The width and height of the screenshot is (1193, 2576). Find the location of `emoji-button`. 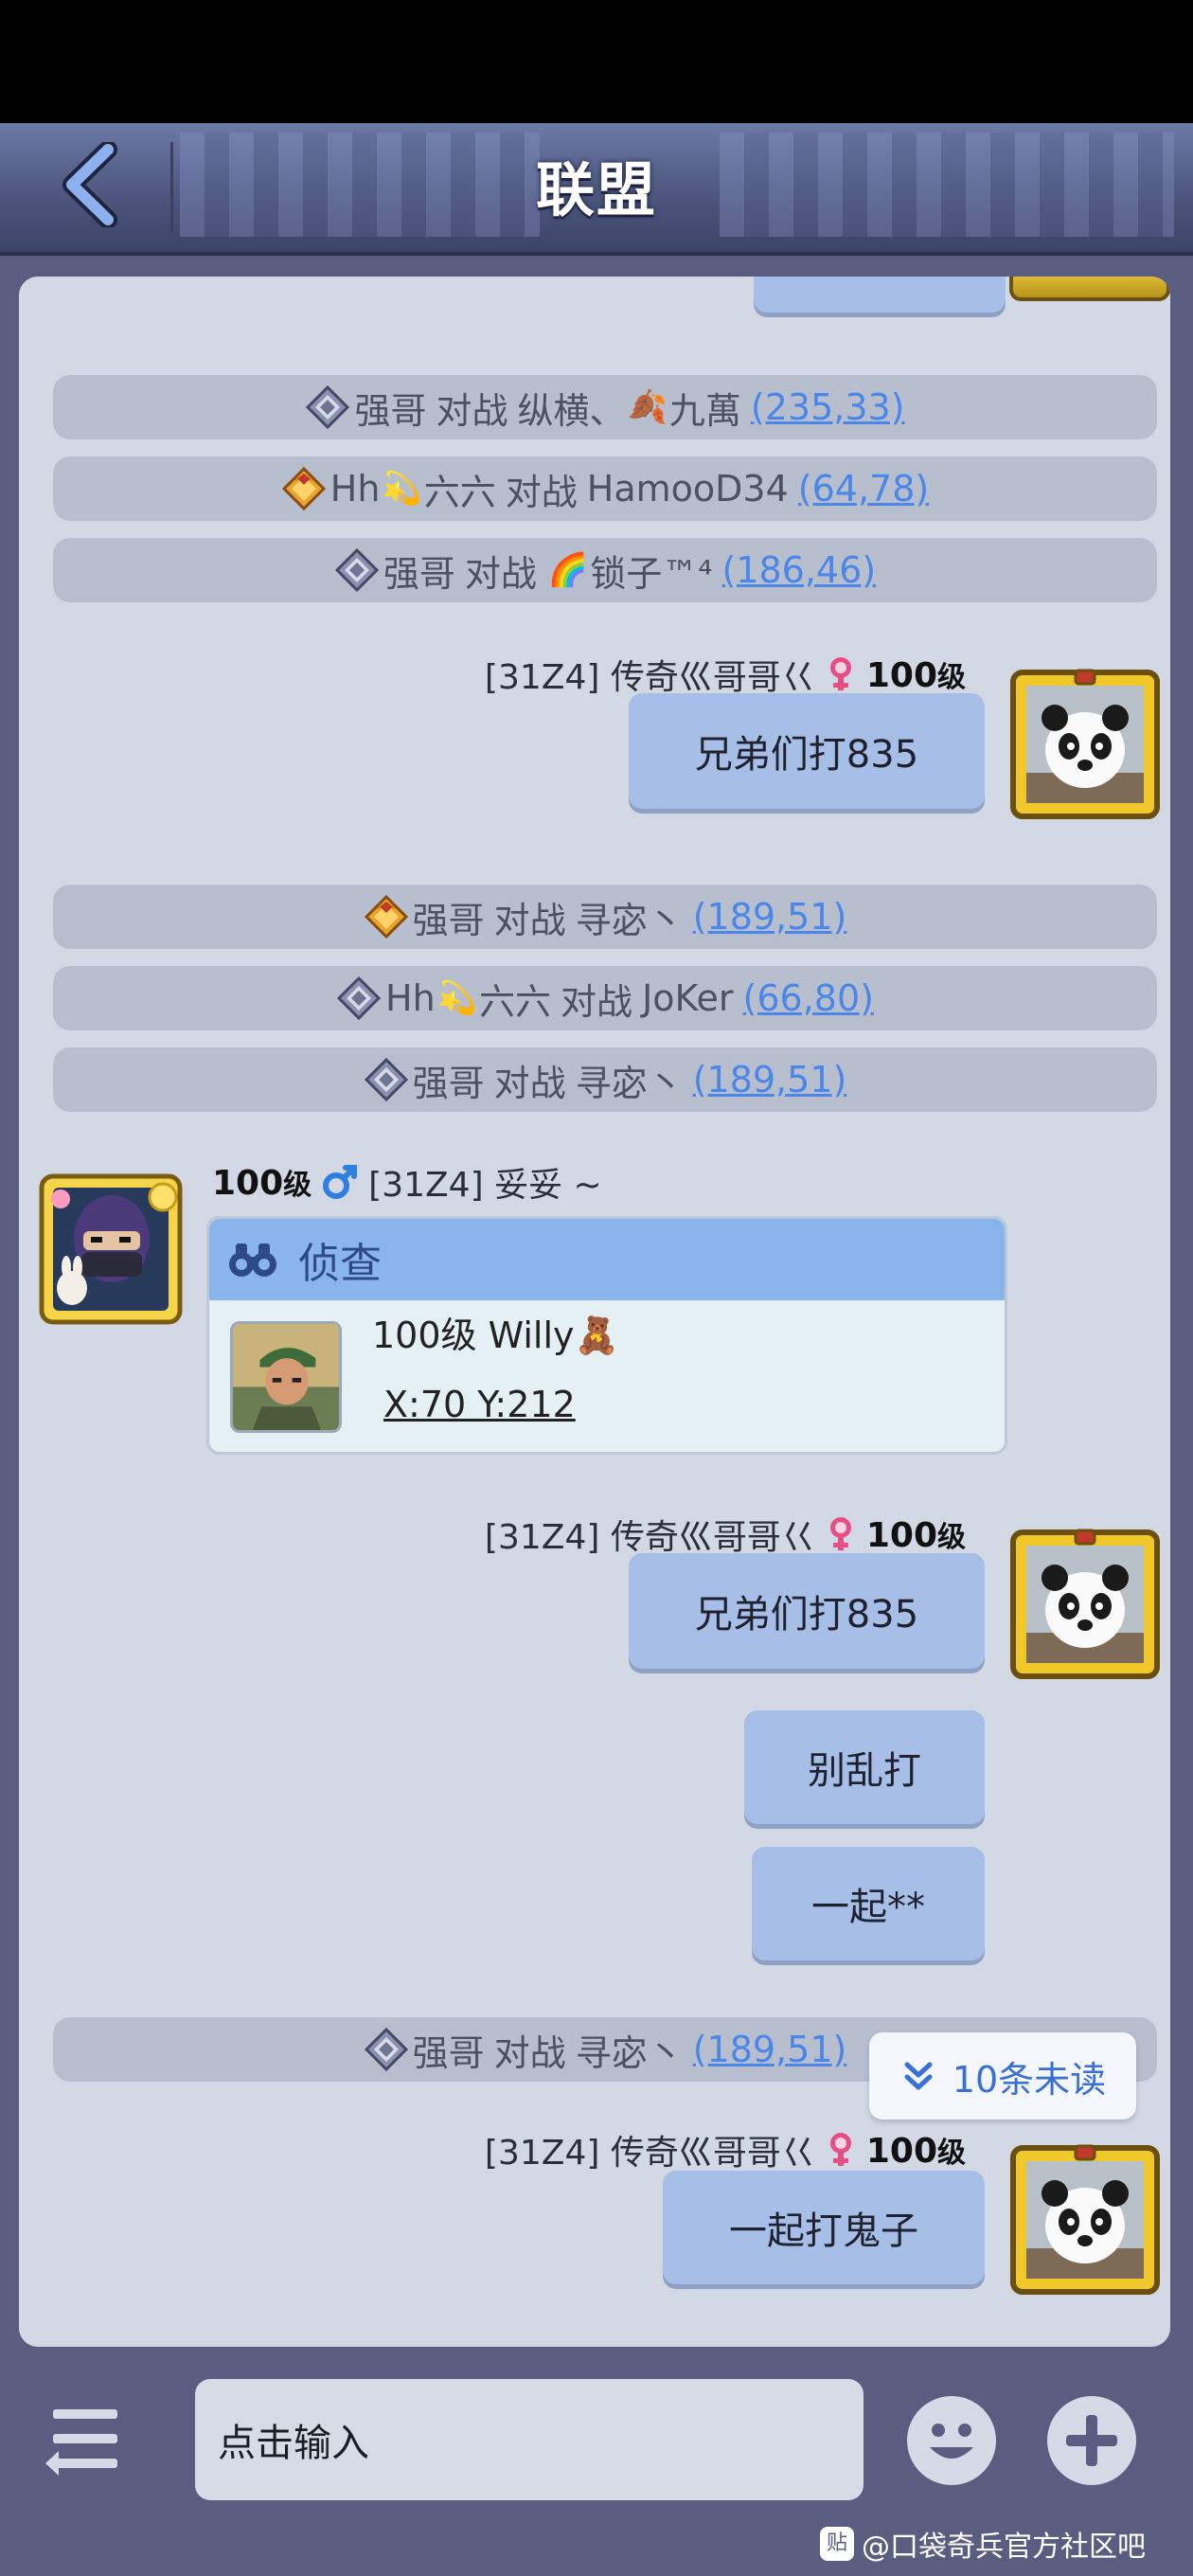

emoji-button is located at coordinates (951, 2440).